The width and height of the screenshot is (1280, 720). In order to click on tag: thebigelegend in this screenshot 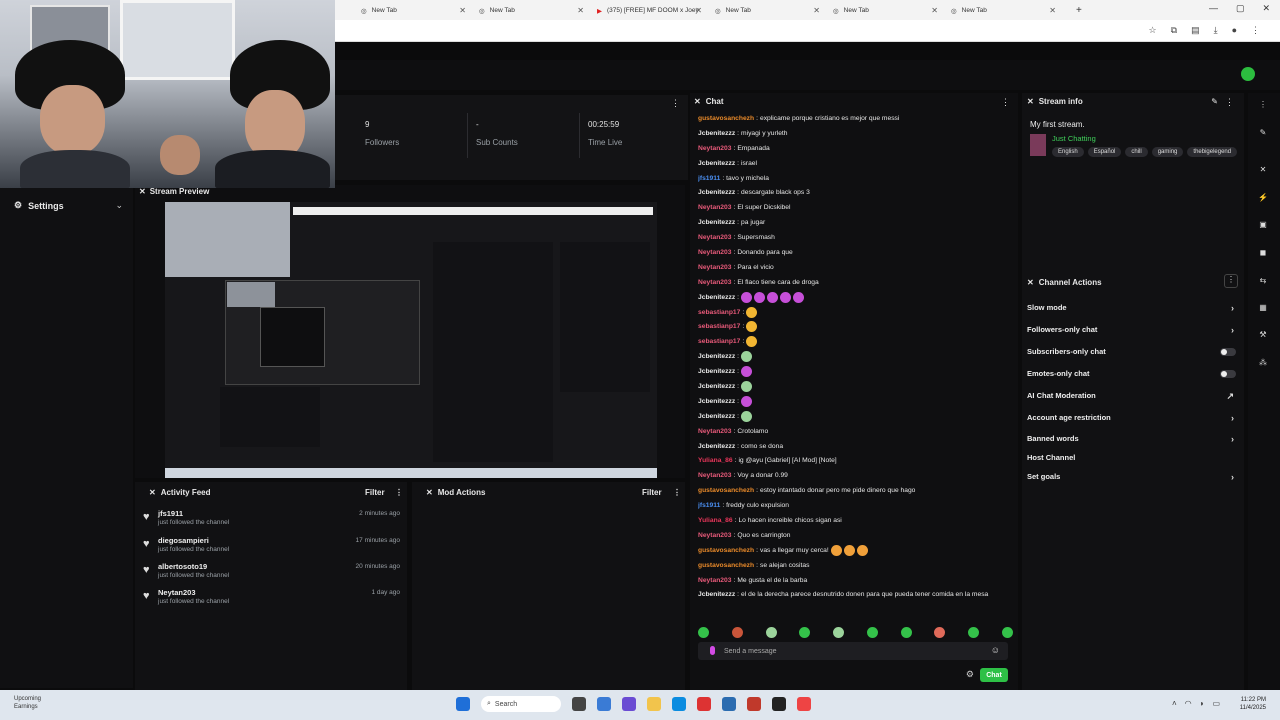, I will do `click(1212, 152)`.